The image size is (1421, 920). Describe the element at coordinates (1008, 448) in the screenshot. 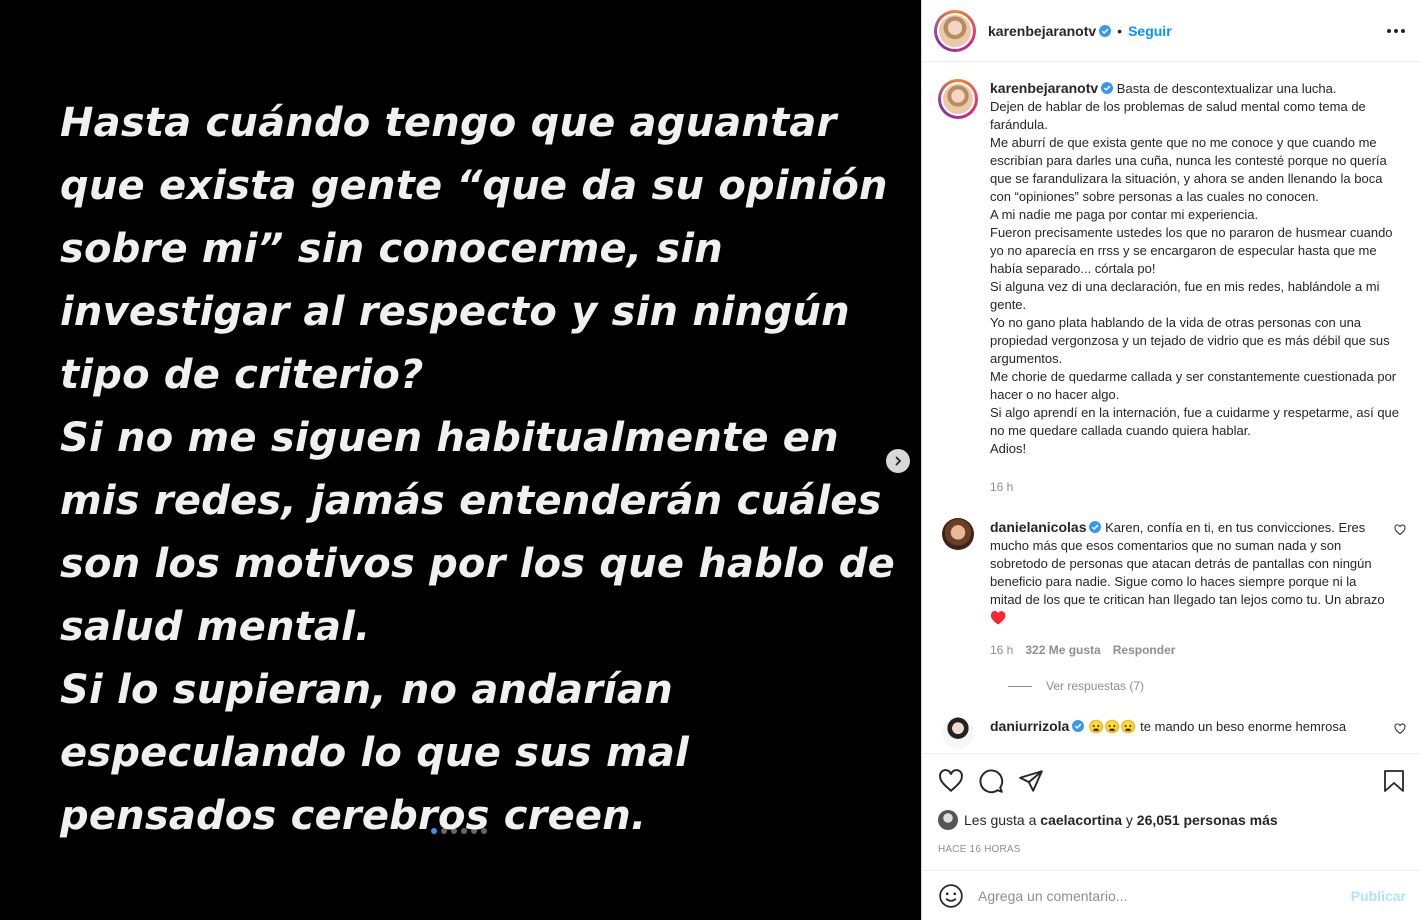

I see `caption-line: Adios!` at that location.